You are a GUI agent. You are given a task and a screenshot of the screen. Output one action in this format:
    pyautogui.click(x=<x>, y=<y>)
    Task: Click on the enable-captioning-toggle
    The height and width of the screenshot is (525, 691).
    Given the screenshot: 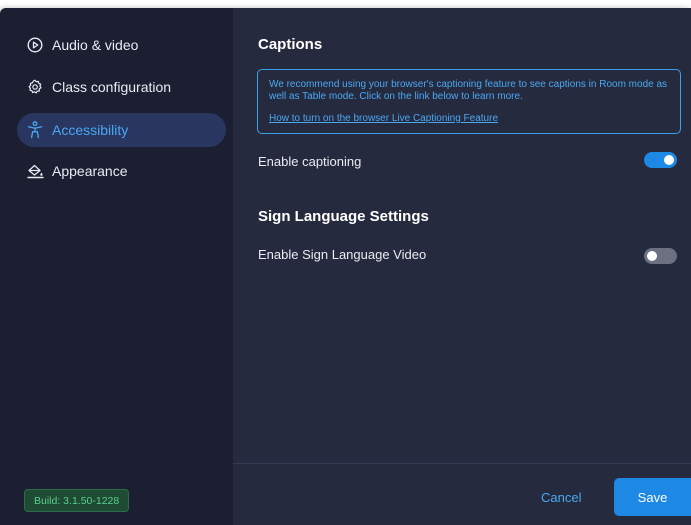 What is the action you would take?
    pyautogui.click(x=660, y=160)
    